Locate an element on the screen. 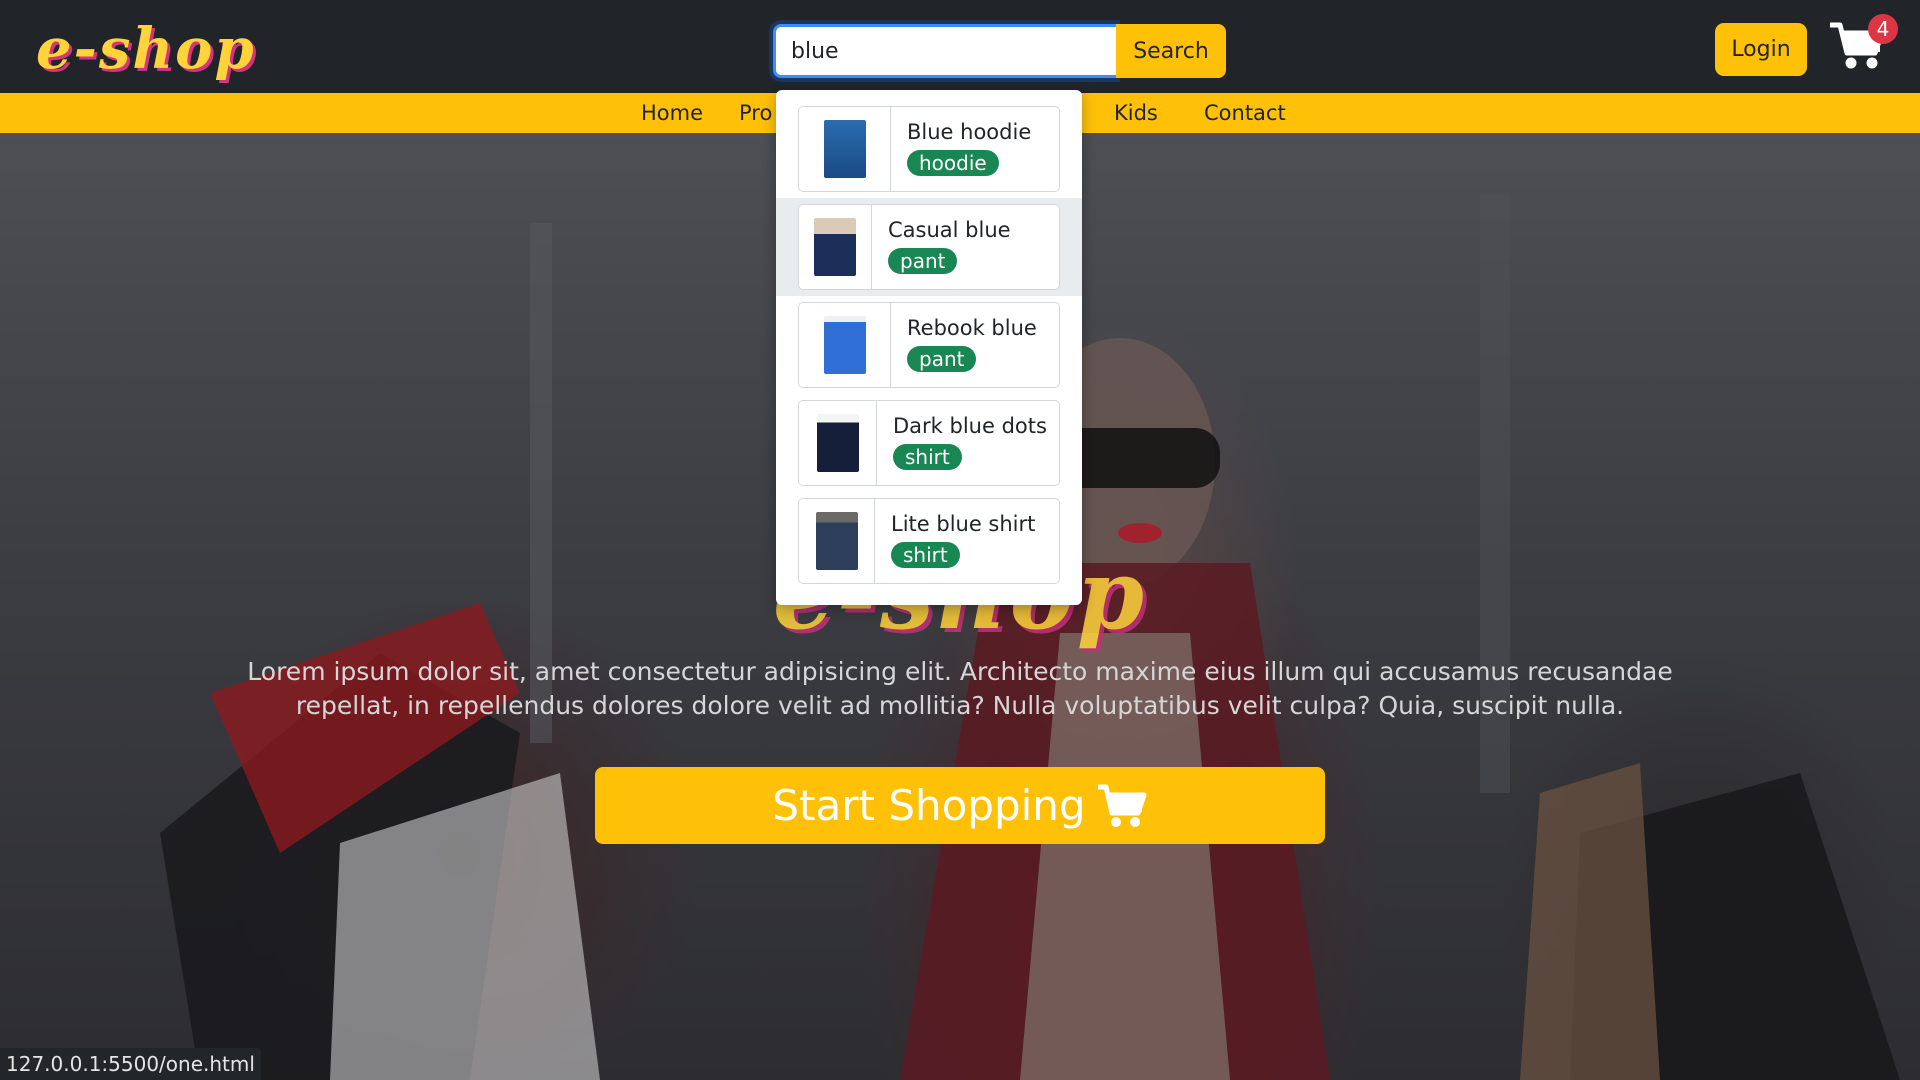 The width and height of the screenshot is (1920, 1080). nav-contact: Contact is located at coordinates (1245, 113).